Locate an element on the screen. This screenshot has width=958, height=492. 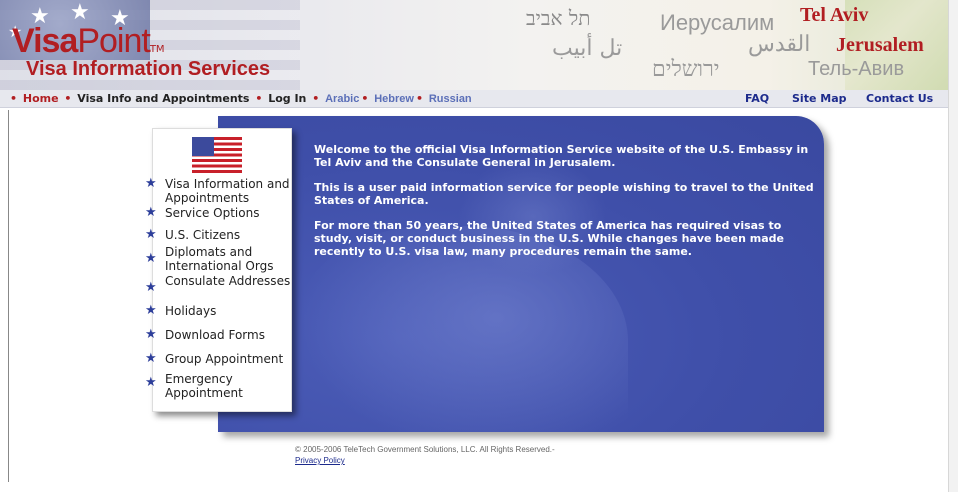
city-english-jerusalem: Jerusalem is located at coordinates (880, 45).